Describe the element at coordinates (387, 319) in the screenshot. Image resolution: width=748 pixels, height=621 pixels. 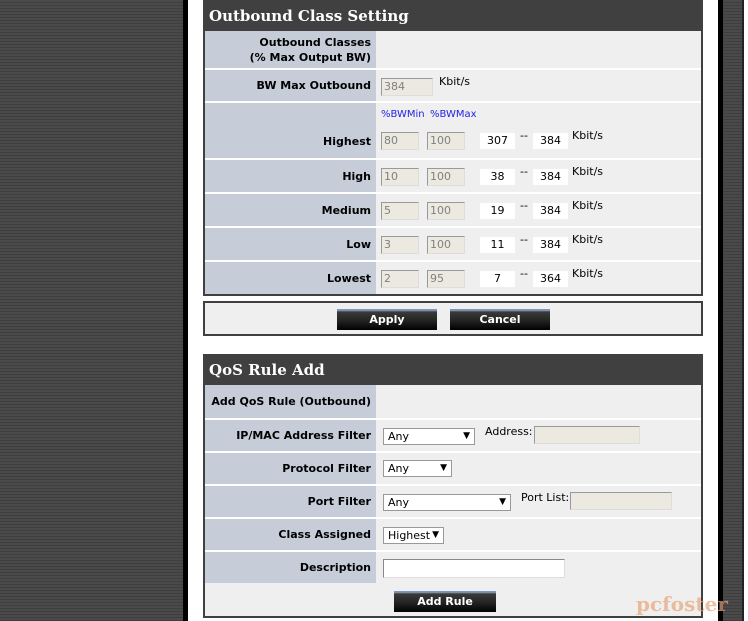
I see `apply-button: Apply` at that location.